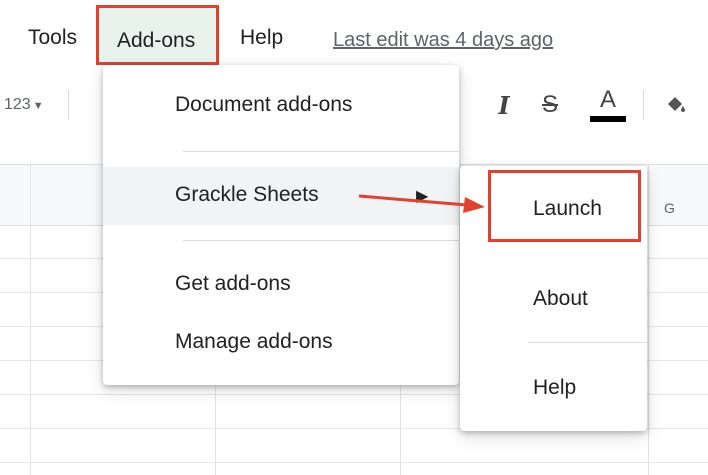 The image size is (708, 475). What do you see at coordinates (38, 106) in the screenshot?
I see `chevron-down-icon: ▼` at bounding box center [38, 106].